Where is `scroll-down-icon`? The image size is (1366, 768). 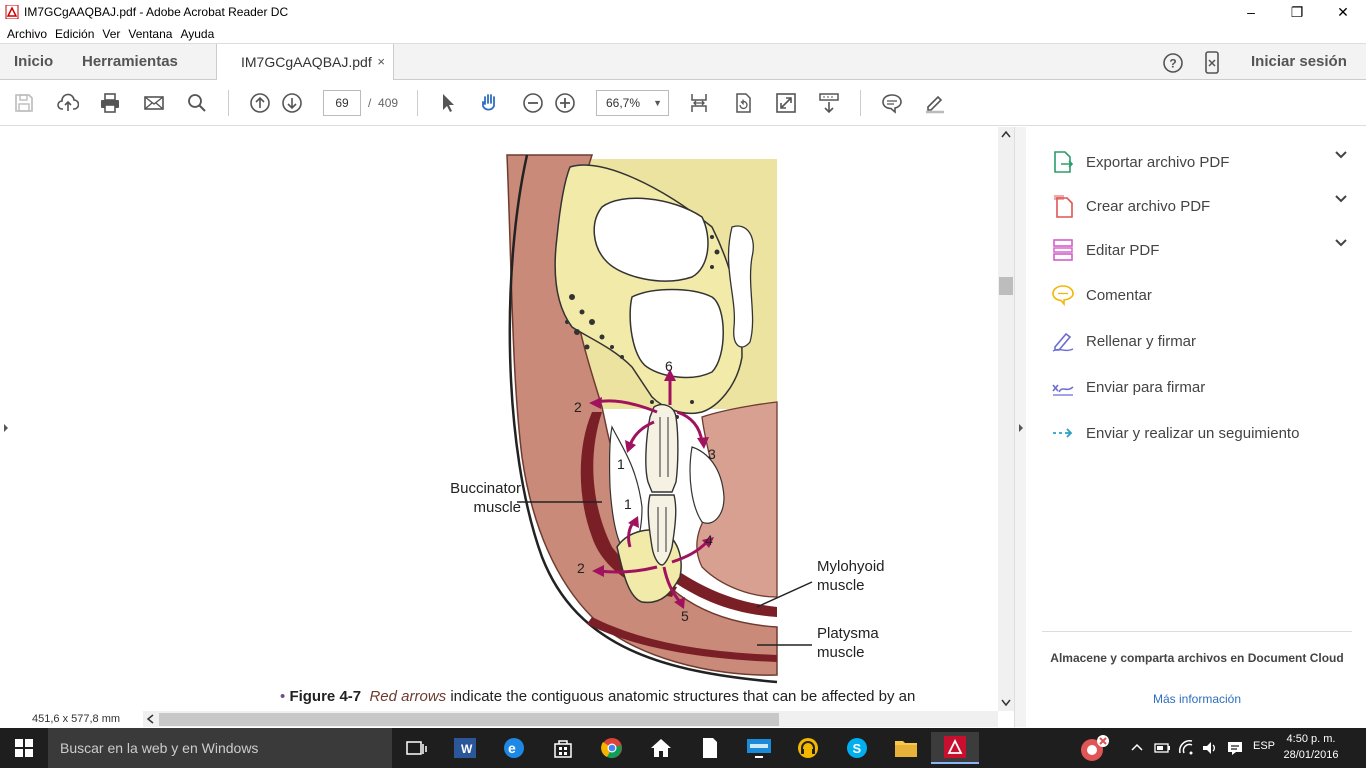 scroll-down-icon is located at coordinates (1006, 703).